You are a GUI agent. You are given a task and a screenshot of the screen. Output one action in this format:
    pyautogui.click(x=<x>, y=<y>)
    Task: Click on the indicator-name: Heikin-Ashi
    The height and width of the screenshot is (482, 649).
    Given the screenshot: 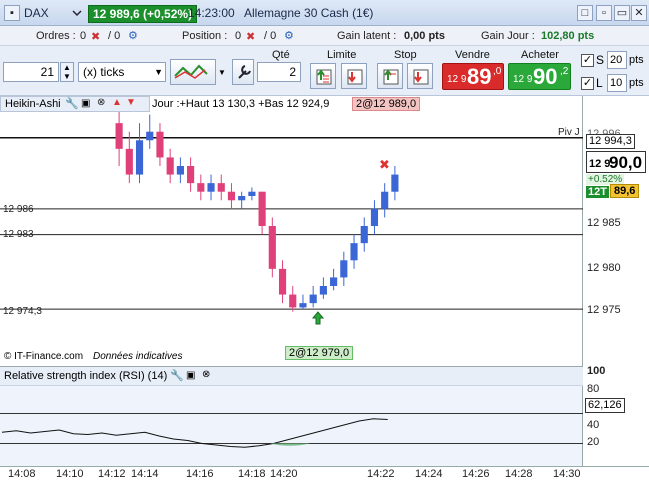 What is the action you would take?
    pyautogui.click(x=33, y=104)
    